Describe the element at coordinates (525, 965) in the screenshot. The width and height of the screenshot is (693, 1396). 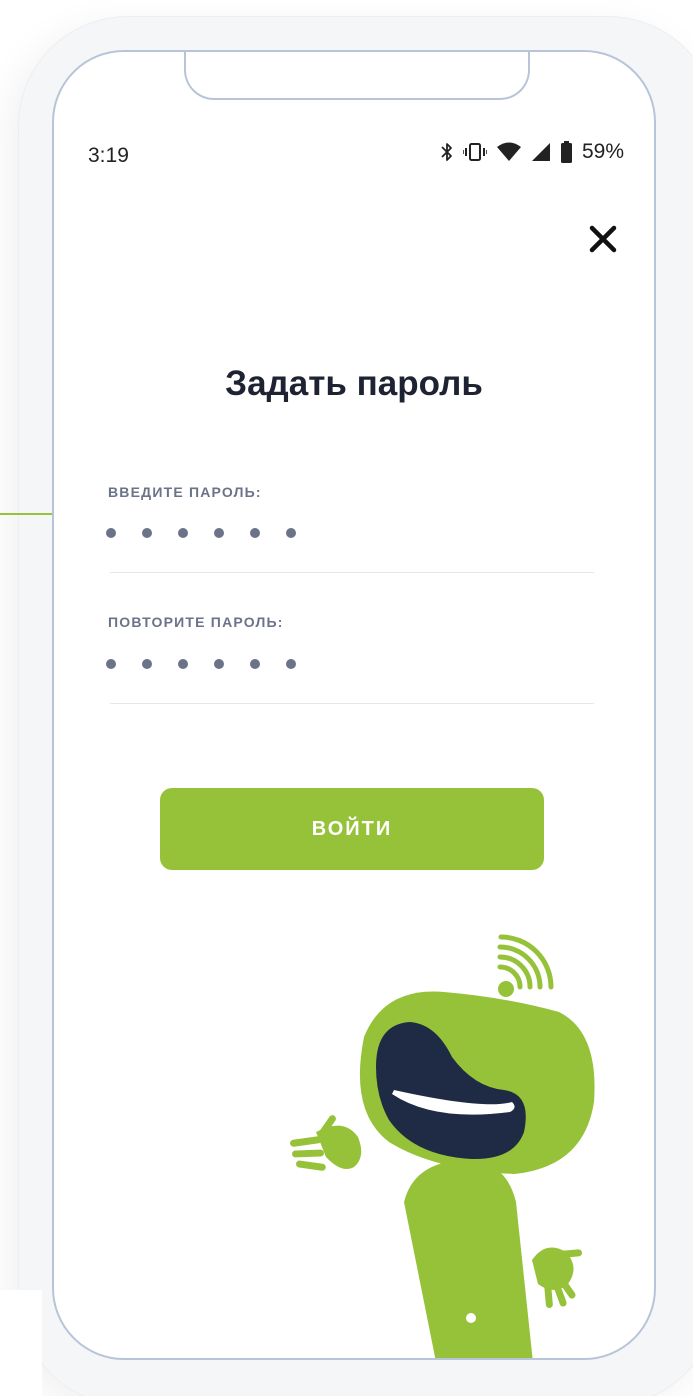
I see `mascot-signal-icon` at that location.